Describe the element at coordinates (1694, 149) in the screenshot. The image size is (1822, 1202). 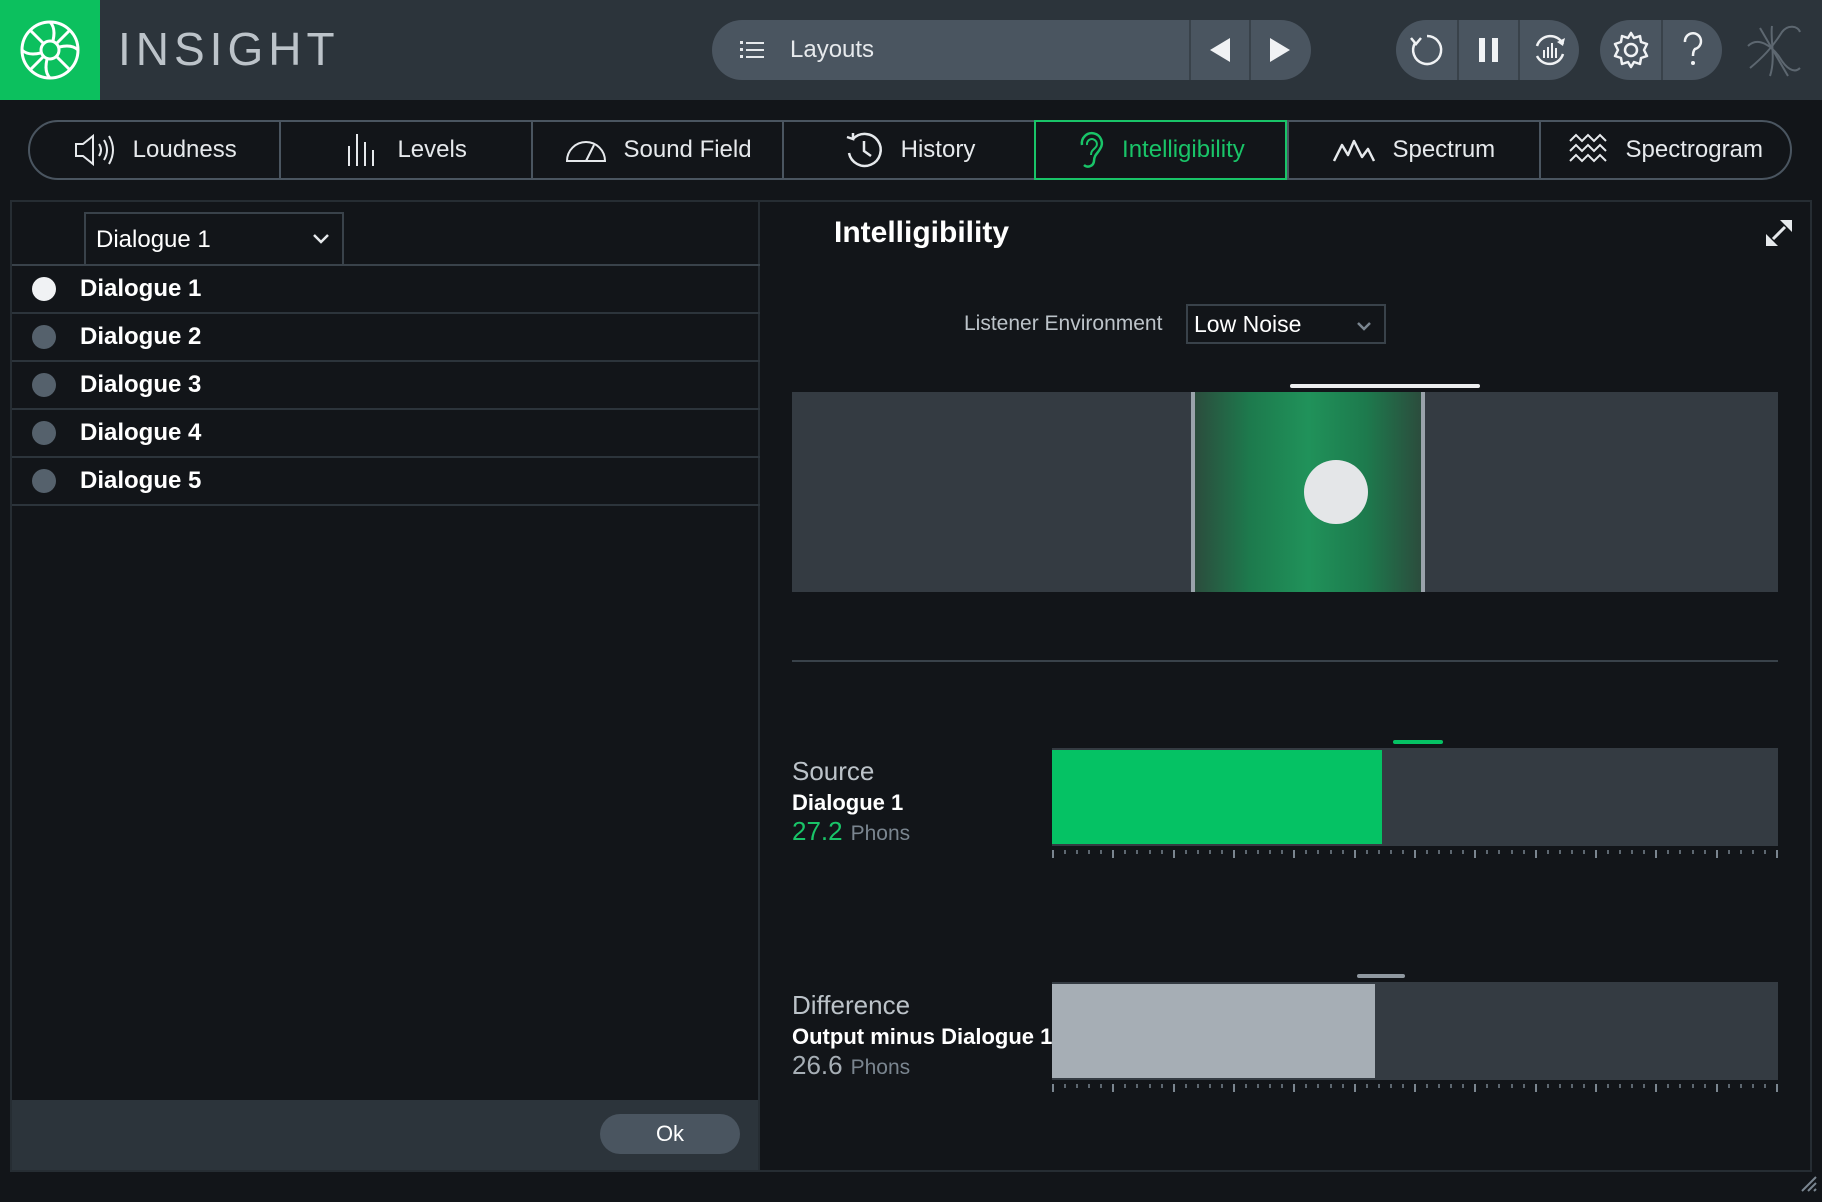
I see `tab-label: Spectrogram` at that location.